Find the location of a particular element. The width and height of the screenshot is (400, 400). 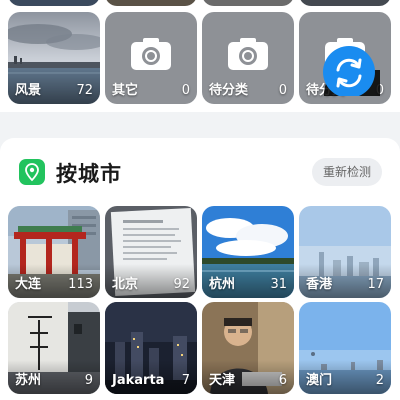

album-label: 天津 is located at coordinates (222, 380).